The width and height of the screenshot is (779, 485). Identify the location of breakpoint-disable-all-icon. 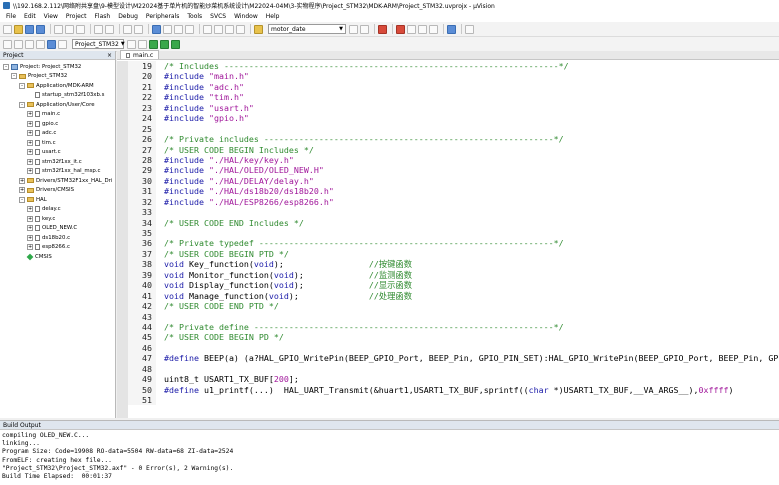
(422, 29).